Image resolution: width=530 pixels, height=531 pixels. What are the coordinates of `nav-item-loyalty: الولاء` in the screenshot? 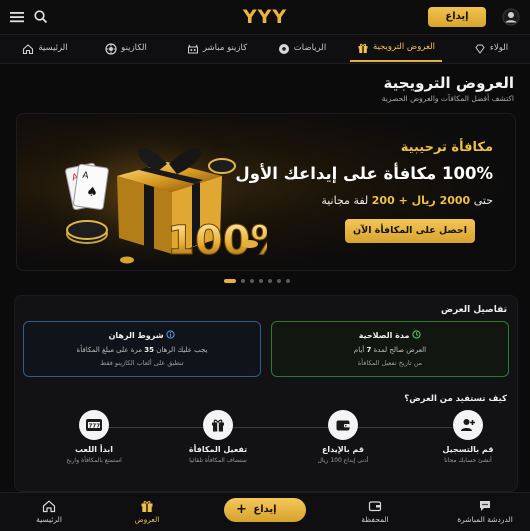 It's located at (491, 48).